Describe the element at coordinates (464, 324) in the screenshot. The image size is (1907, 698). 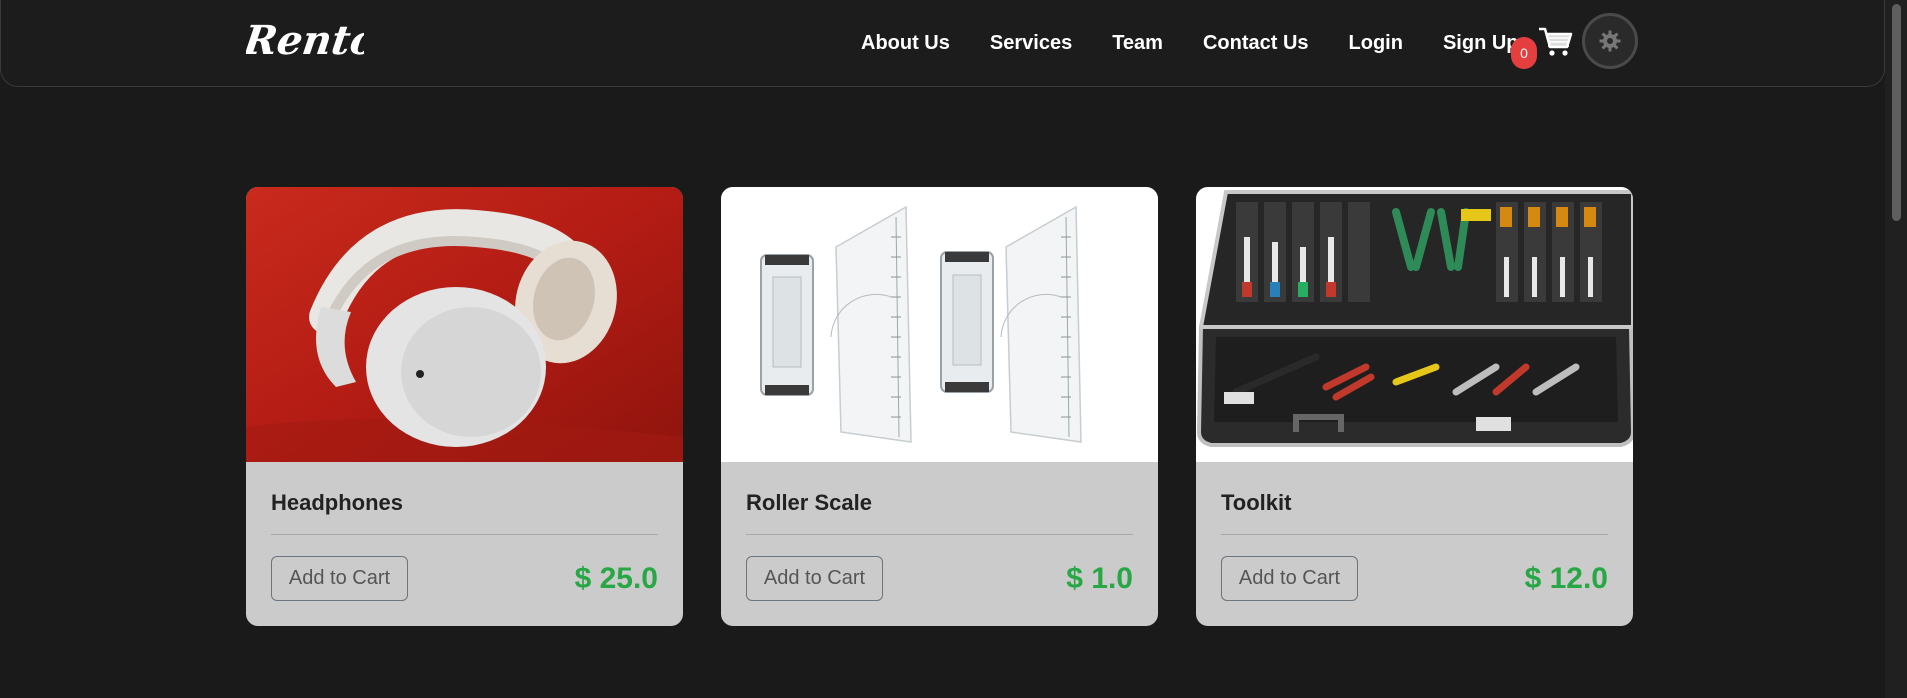
I see `product-image-headphones` at that location.